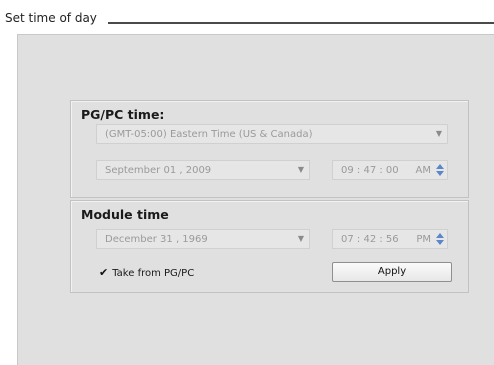 This screenshot has height=365, width=494. Describe the element at coordinates (423, 170) in the screenshot. I see `pgpc-ampm: AM` at that location.